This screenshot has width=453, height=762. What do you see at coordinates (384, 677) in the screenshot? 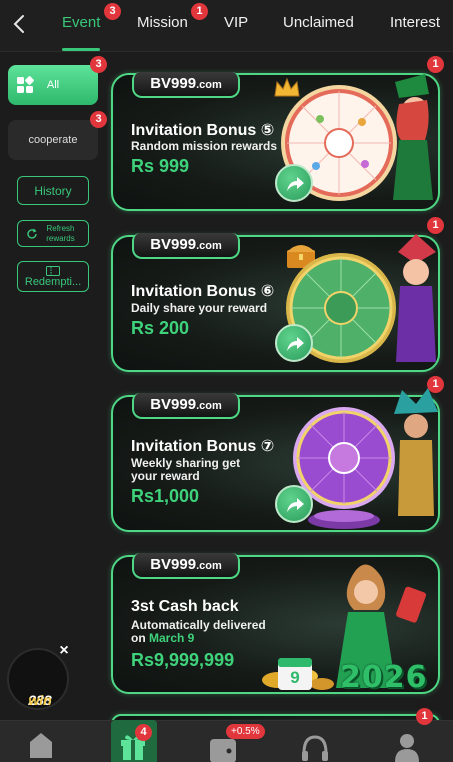
I see `year-text: 2026` at bounding box center [384, 677].